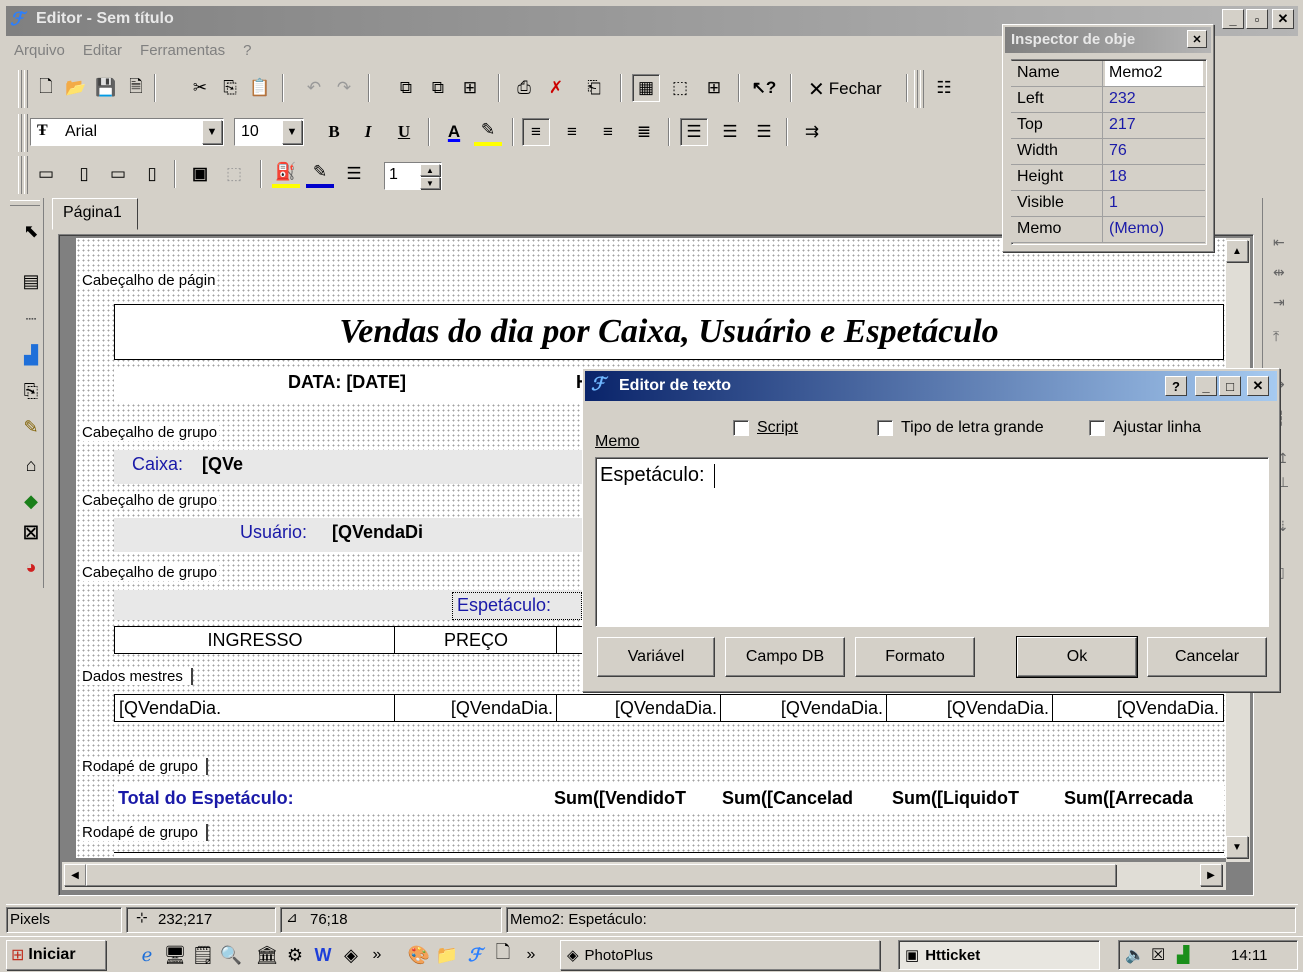 This screenshot has height=972, width=1303. Describe the element at coordinates (76, 88) in the screenshot. I see `open-icon: 📂` at that location.